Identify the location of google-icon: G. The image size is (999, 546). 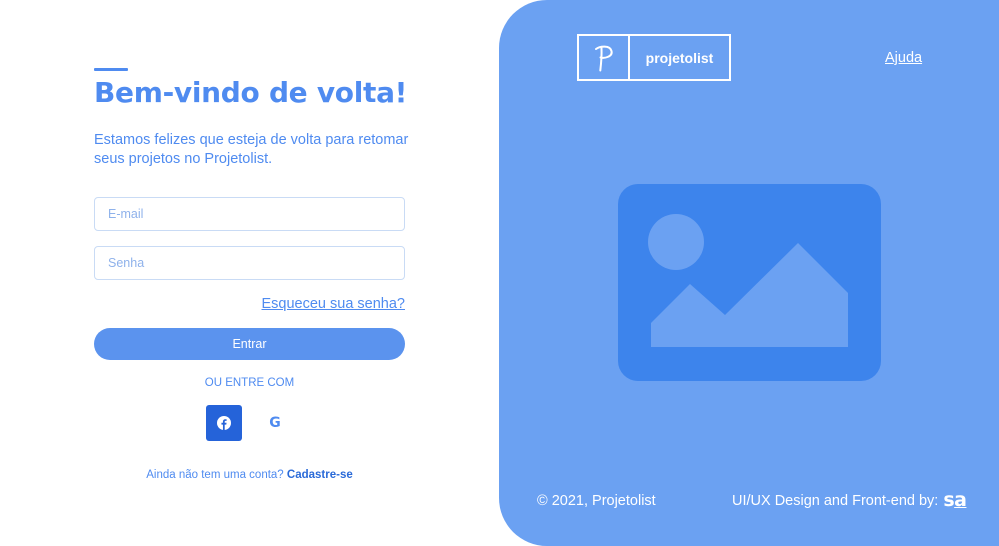
(275, 423).